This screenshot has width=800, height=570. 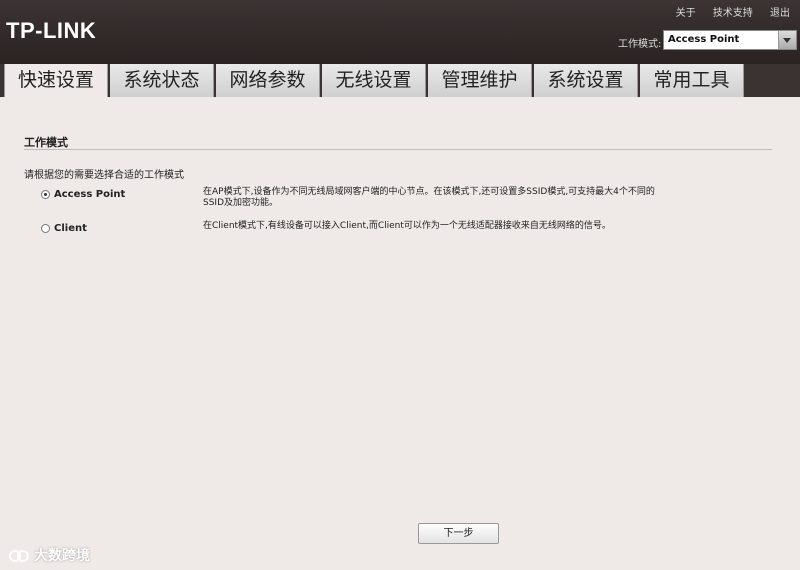 What do you see at coordinates (104, 175) in the screenshot?
I see `mode-prompt: 请根据您的需要选择合适的工作模式` at bounding box center [104, 175].